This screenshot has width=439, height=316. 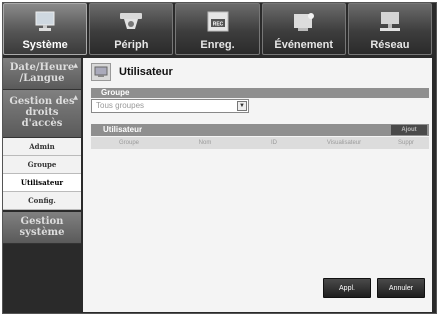 I want to click on page-title: Utilisateur, so click(x=146, y=72).